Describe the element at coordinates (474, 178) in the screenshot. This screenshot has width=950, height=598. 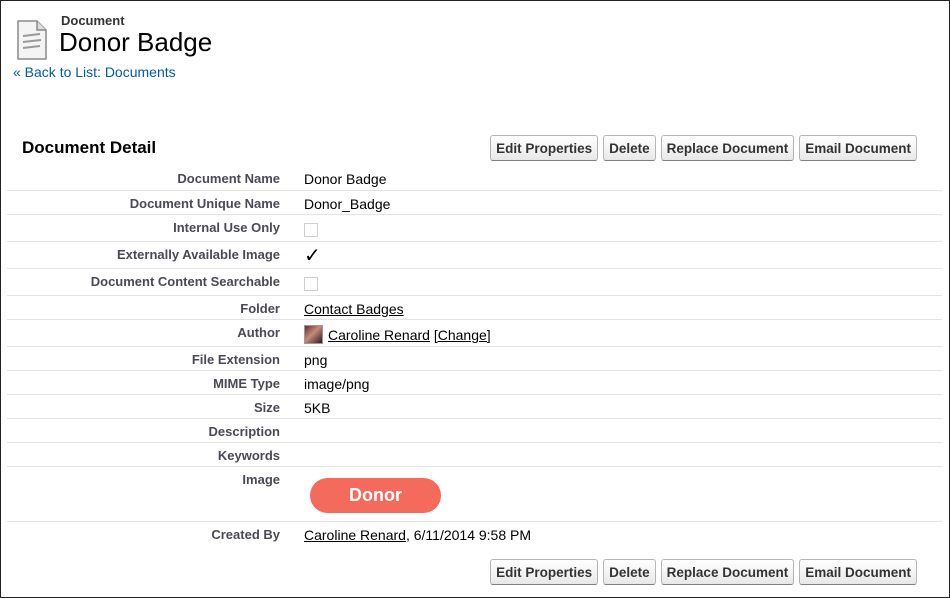
I see `field-row-document-name: Document Name Donor Badge` at that location.